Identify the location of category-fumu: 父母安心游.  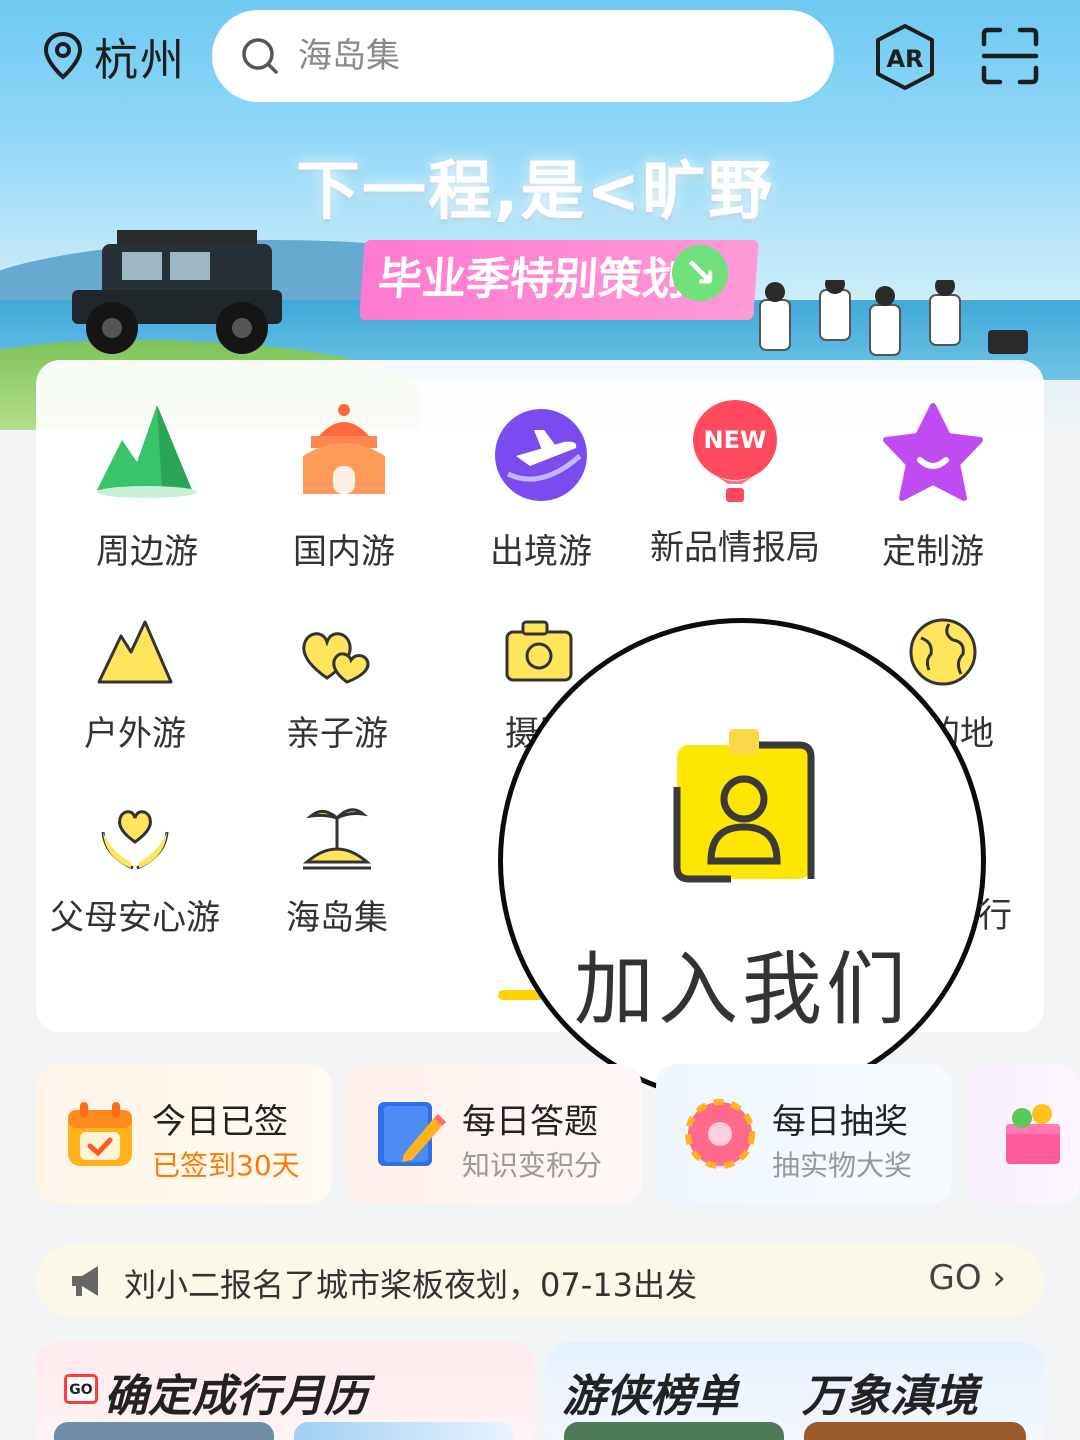
(135, 867).